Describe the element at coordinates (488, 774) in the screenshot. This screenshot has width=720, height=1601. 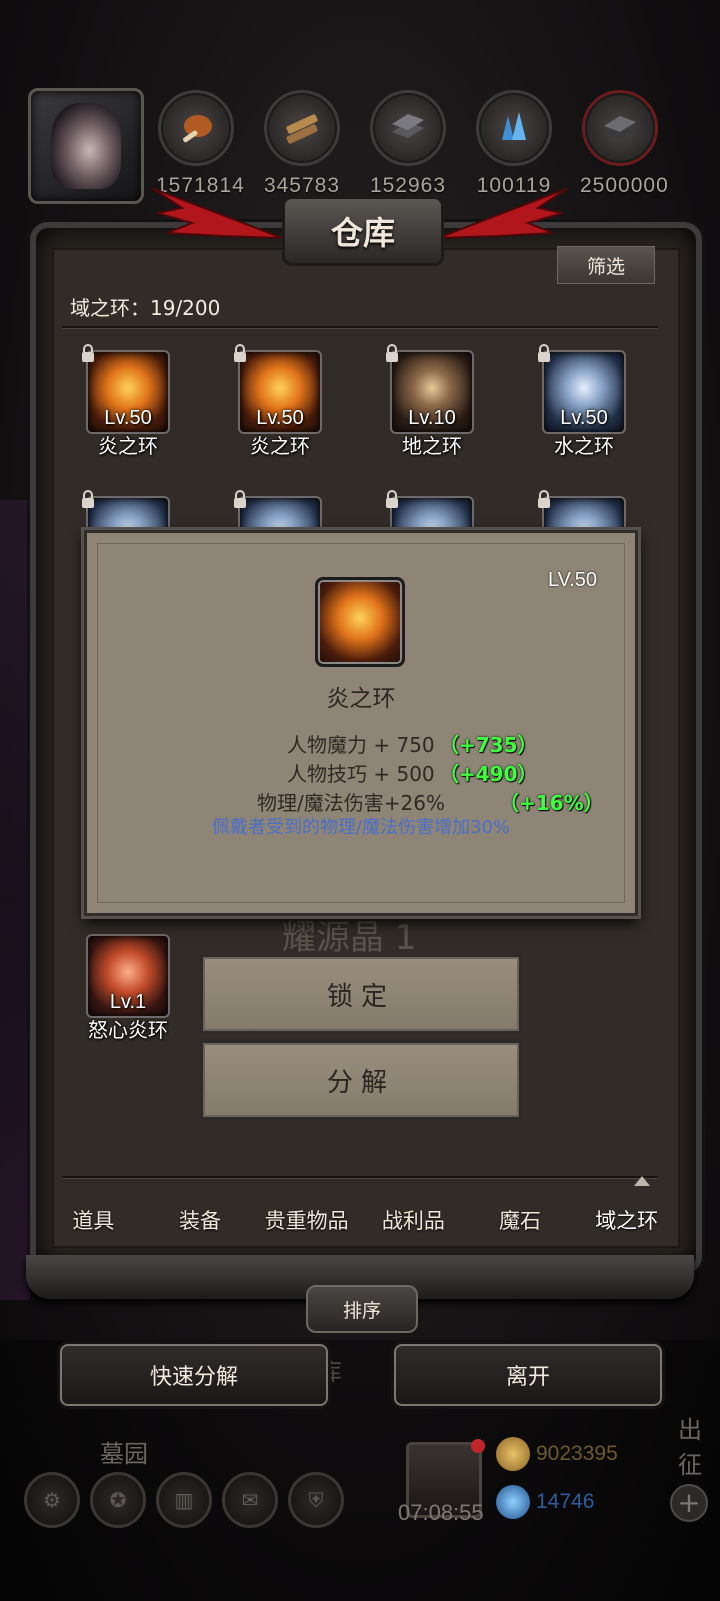
I see `stat-skill-bonus: （+490）` at that location.